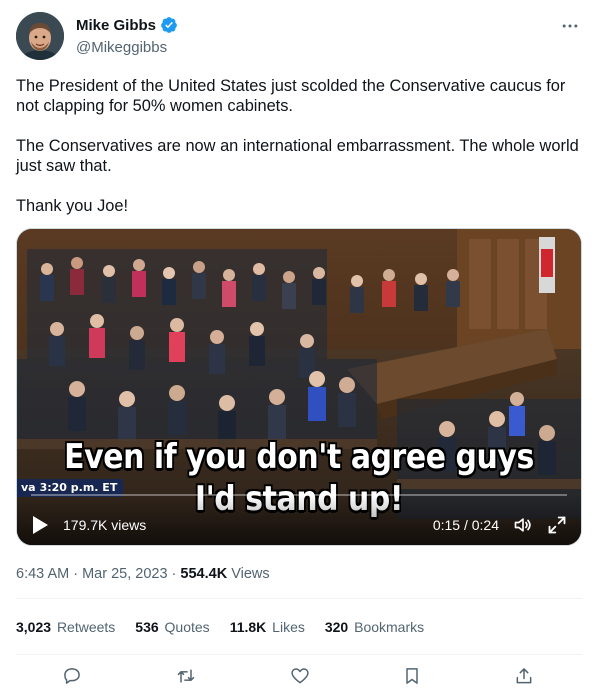 The image size is (598, 700). I want to click on author-names: Mike Gibbs @Mikeggibbs, so click(127, 35).